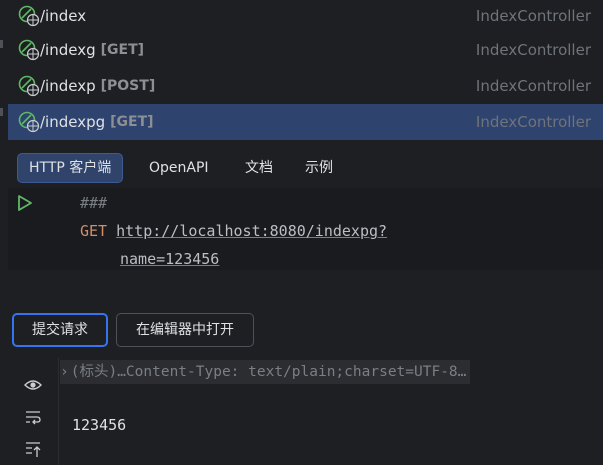 This screenshot has width=603, height=465. What do you see at coordinates (64, 372) in the screenshot?
I see `chevron-right-icon: ›` at bounding box center [64, 372].